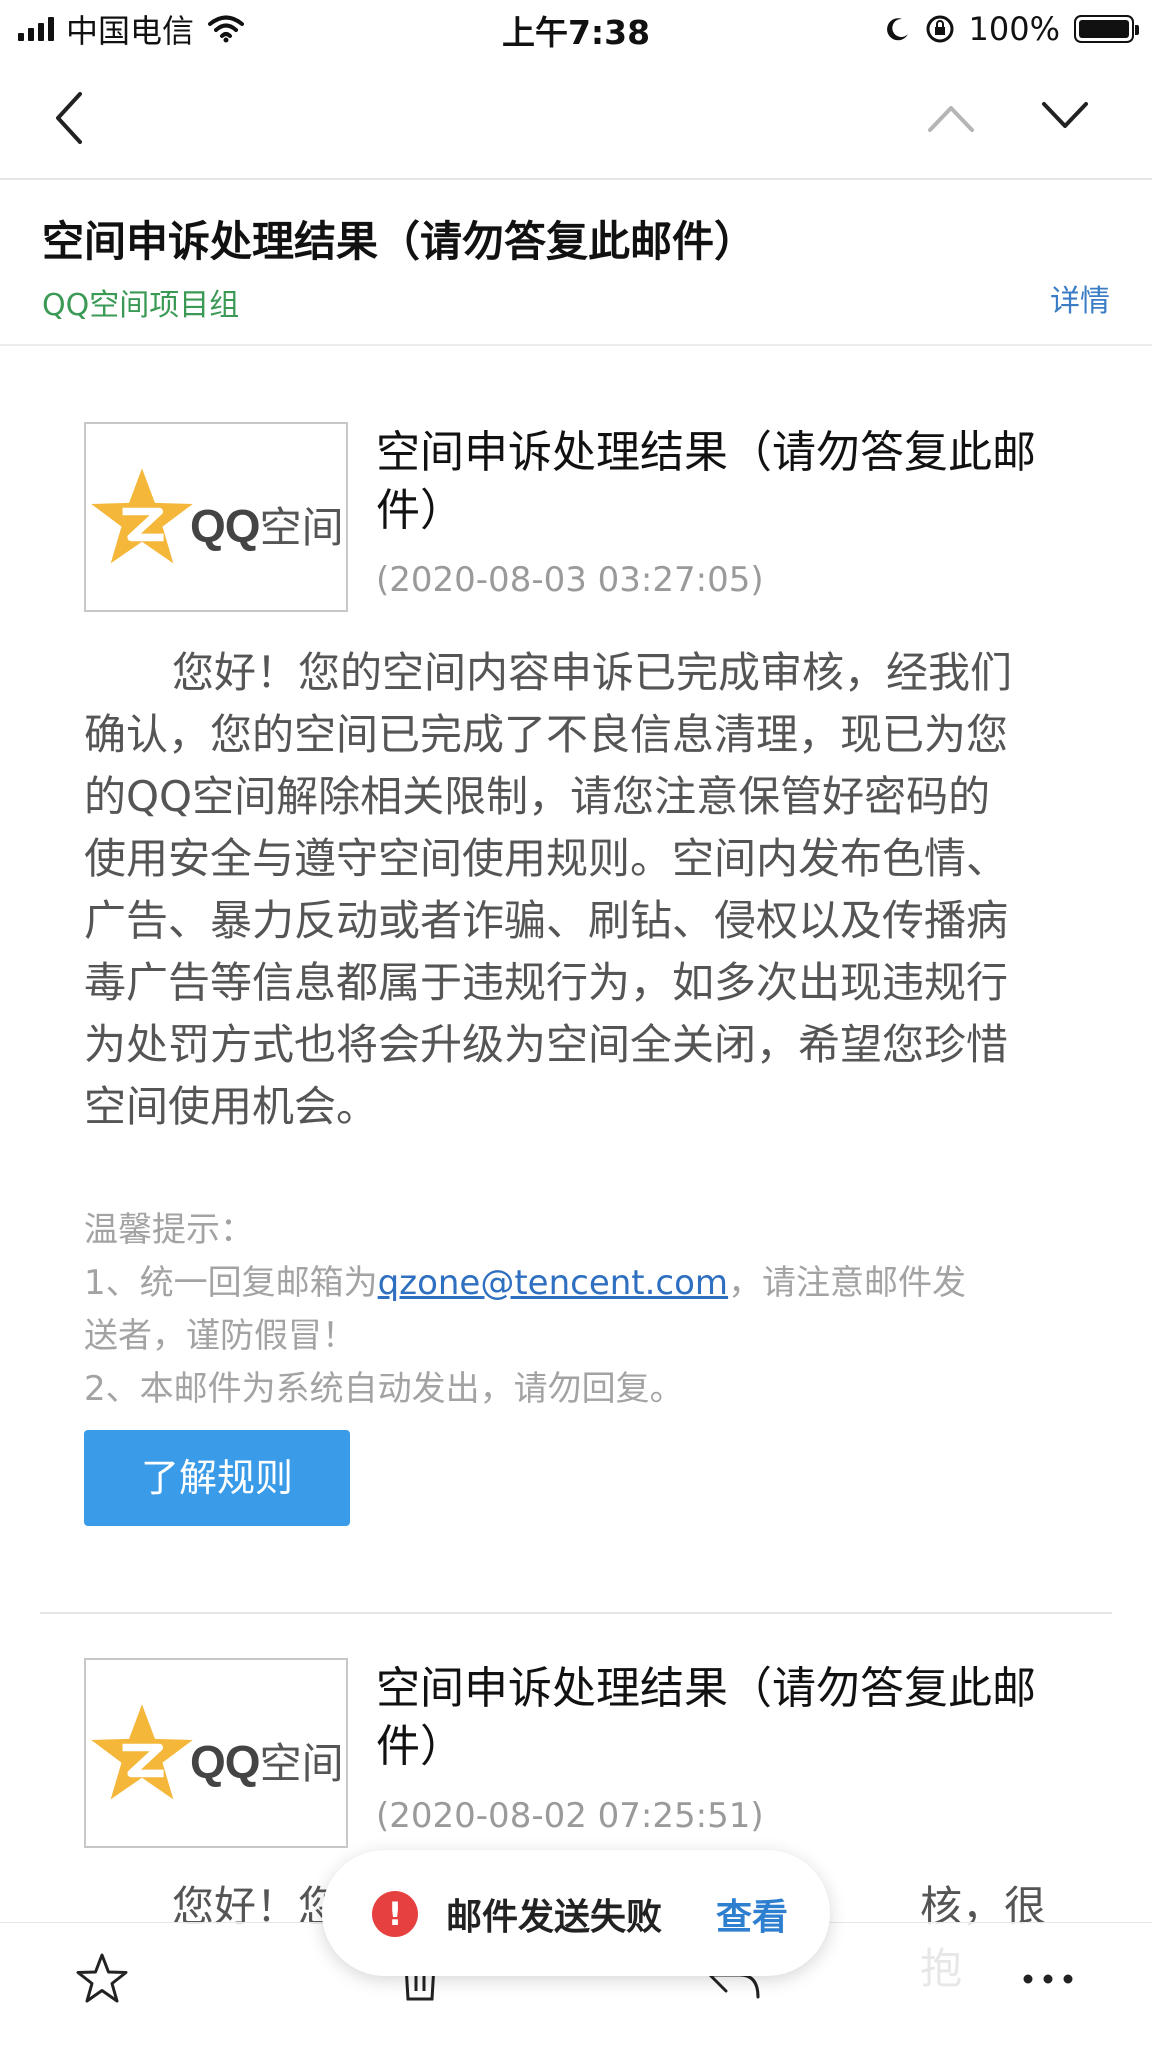  I want to click on chevron-left-icon, so click(70, 118).